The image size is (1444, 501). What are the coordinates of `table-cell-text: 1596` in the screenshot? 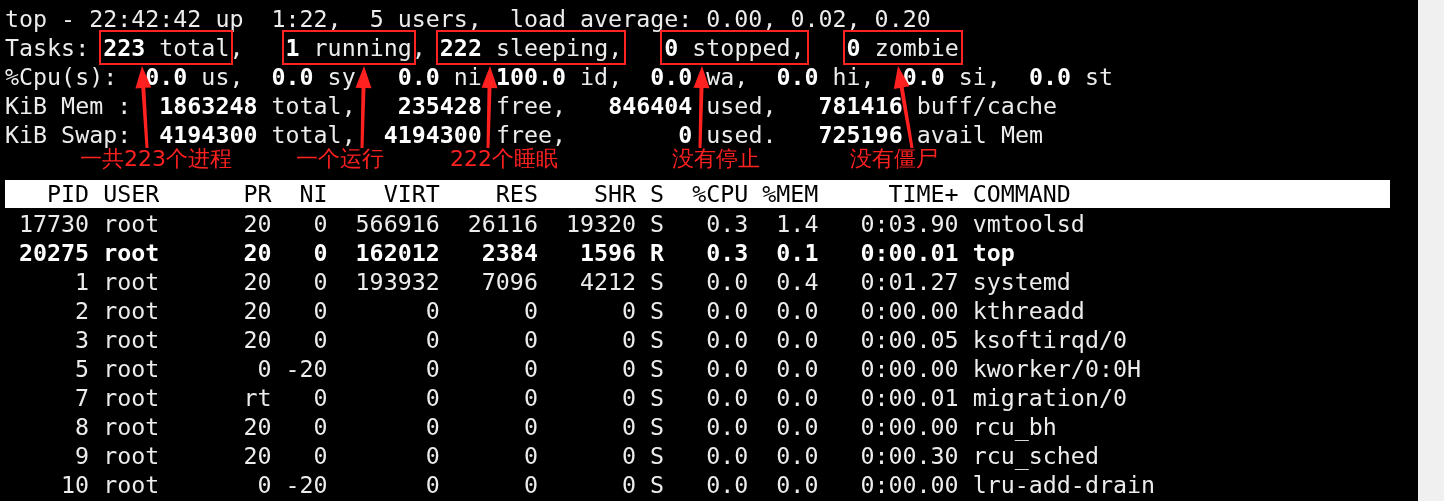 It's located at (608, 252).